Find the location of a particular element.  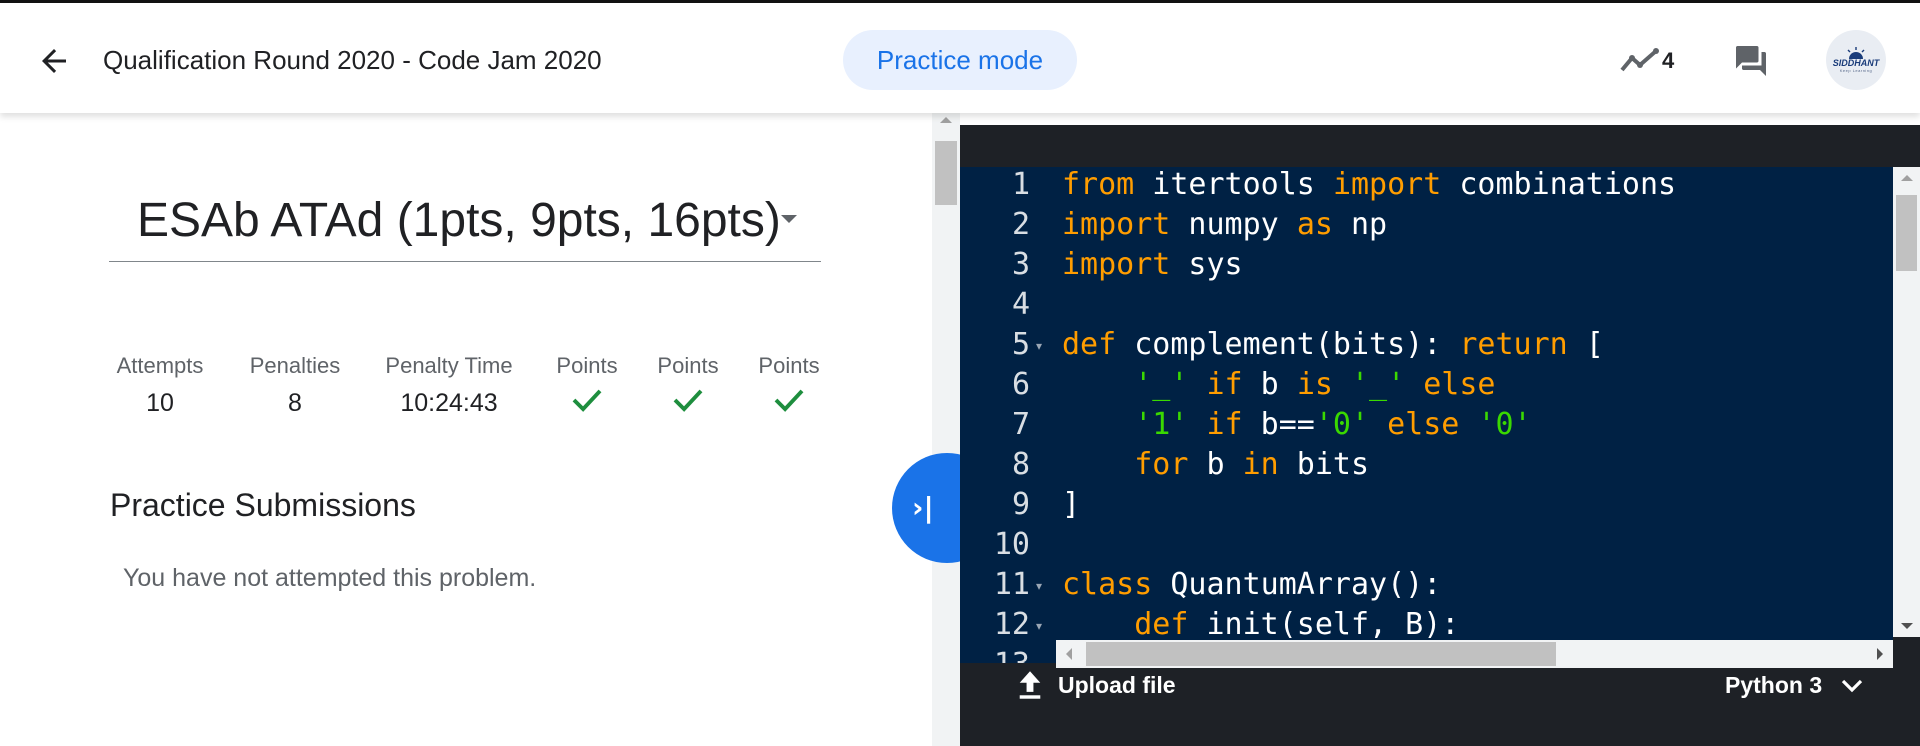

code-line: def init(self, B): is located at coordinates (1297, 624).